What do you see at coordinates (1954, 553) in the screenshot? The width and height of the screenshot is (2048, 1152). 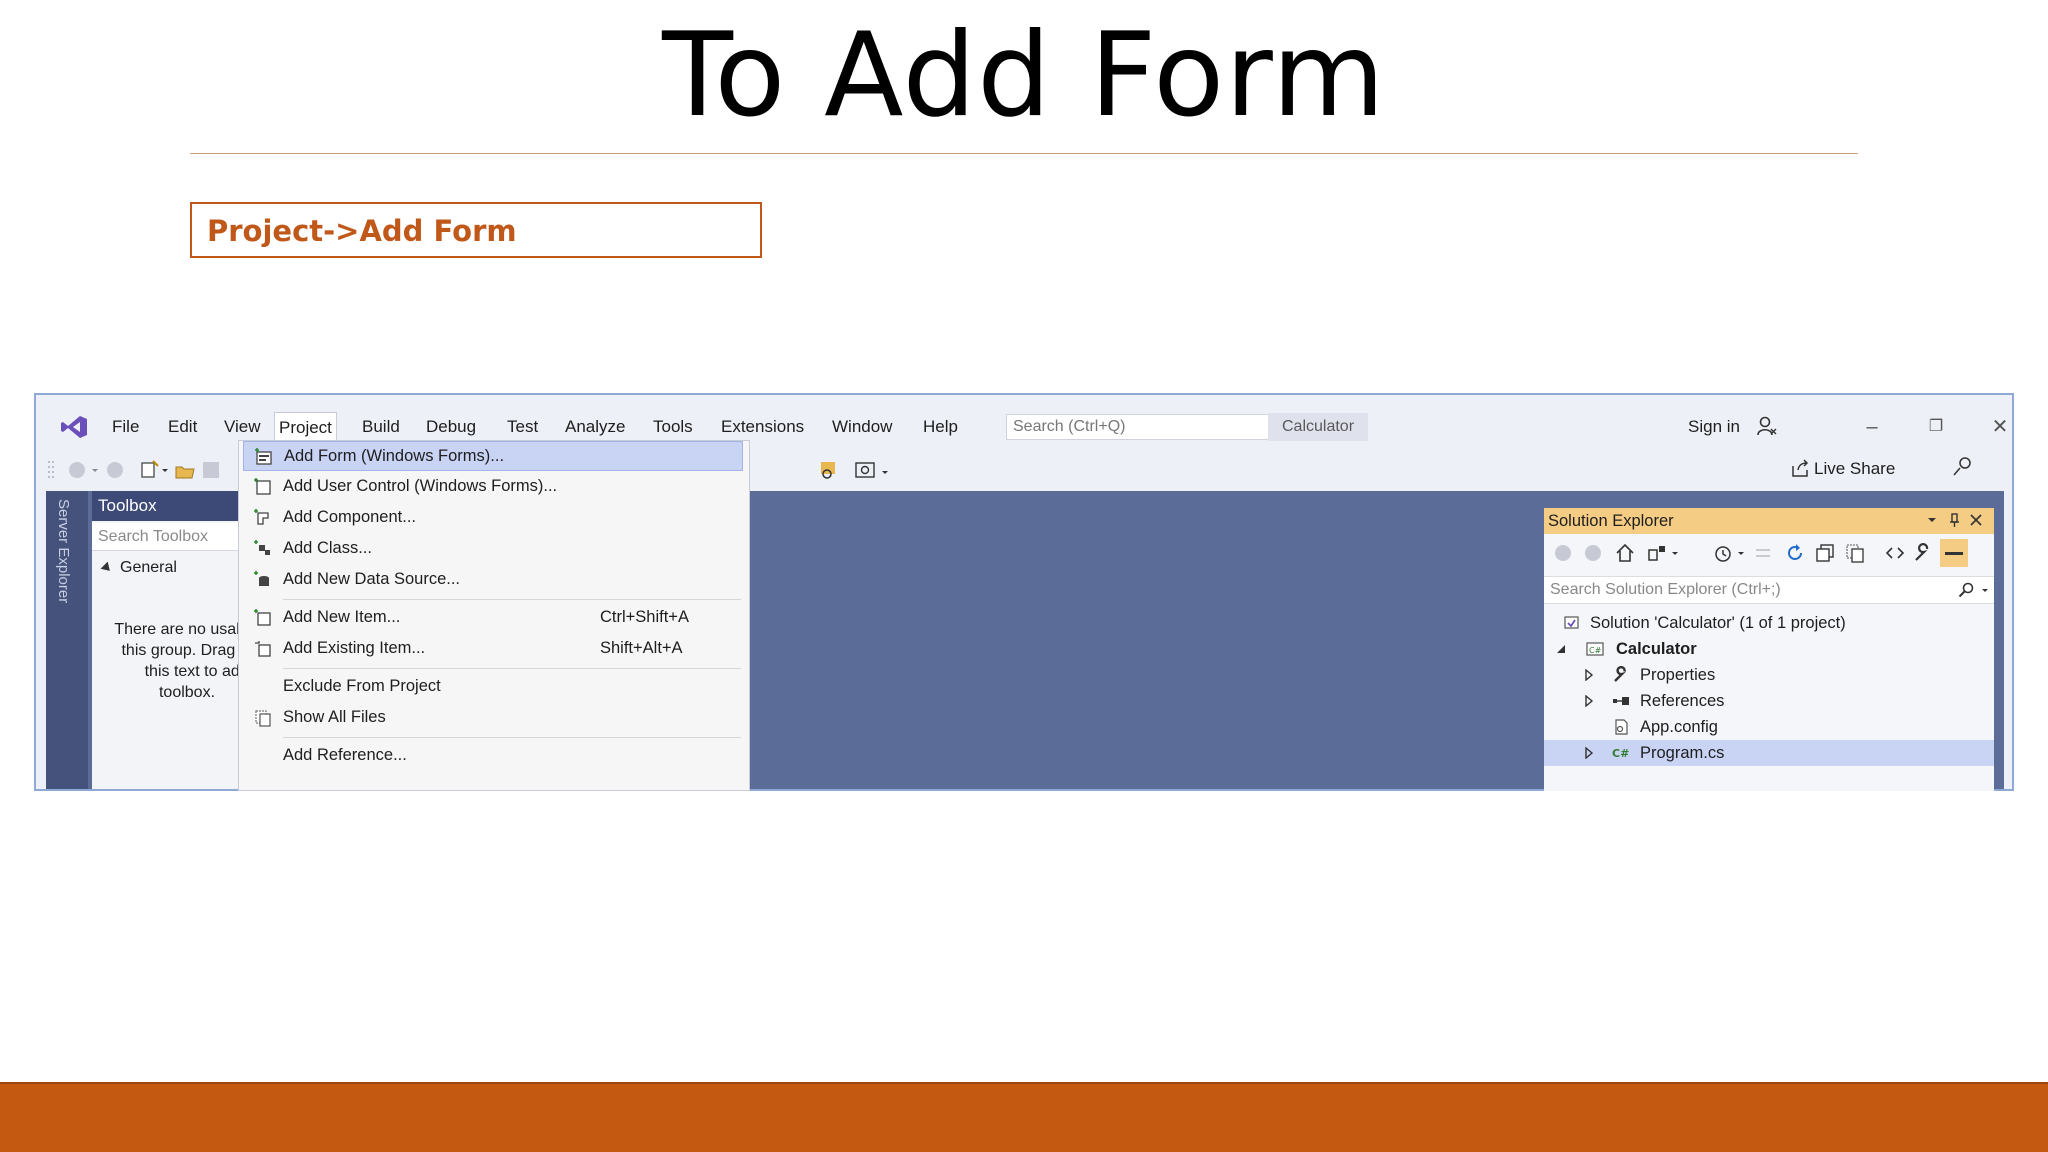 I see `preview-selected-items-icon` at bounding box center [1954, 553].